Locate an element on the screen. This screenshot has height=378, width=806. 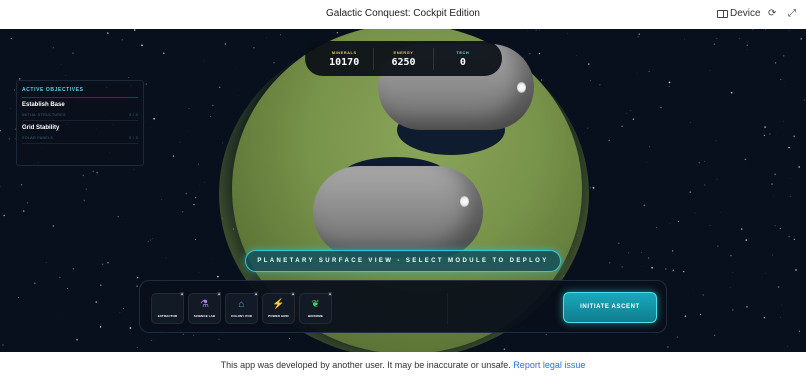
module-button-science-lab: ■ ⚗ SCIENCE LAB is located at coordinates (204, 308).